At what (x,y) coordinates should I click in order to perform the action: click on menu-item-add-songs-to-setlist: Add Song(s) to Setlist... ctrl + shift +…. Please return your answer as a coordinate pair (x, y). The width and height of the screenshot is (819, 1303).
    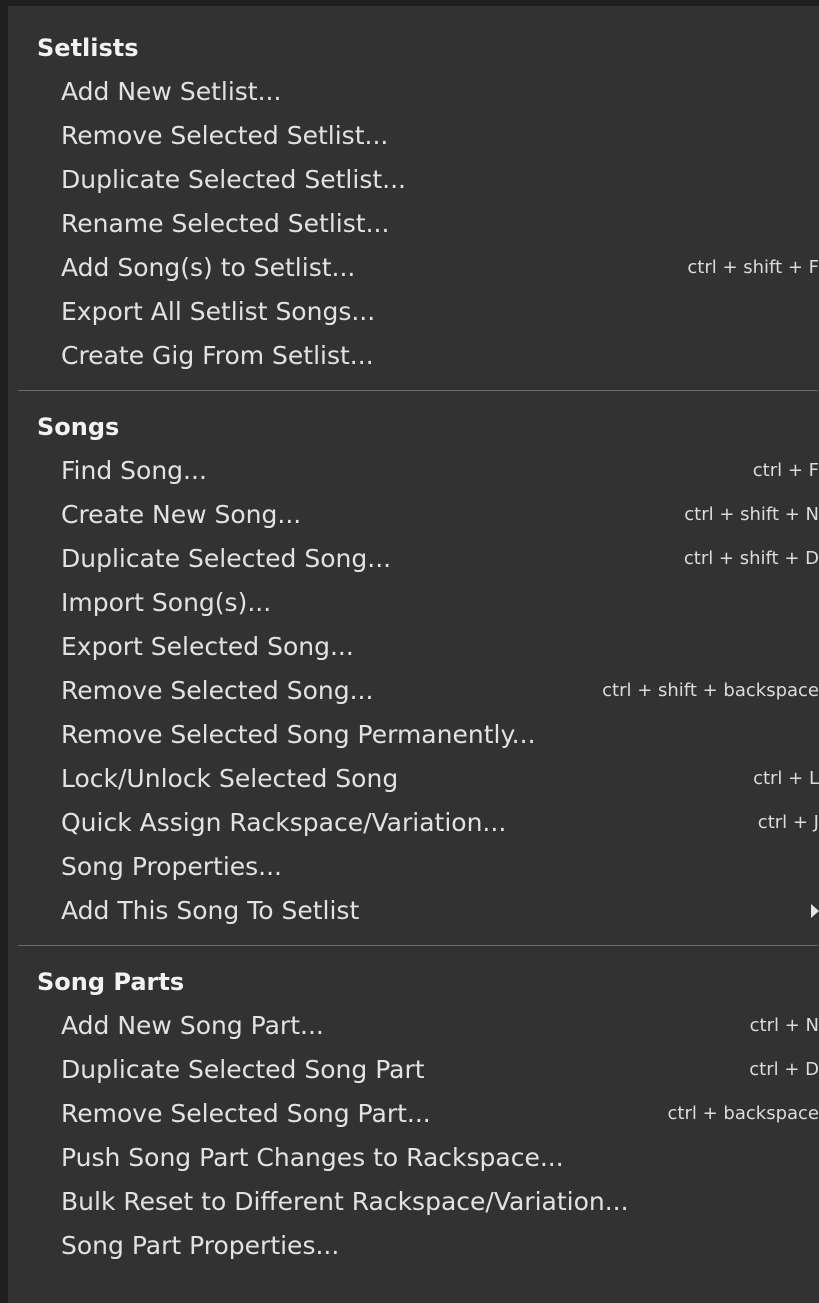
    Looking at the image, I should click on (413, 268).